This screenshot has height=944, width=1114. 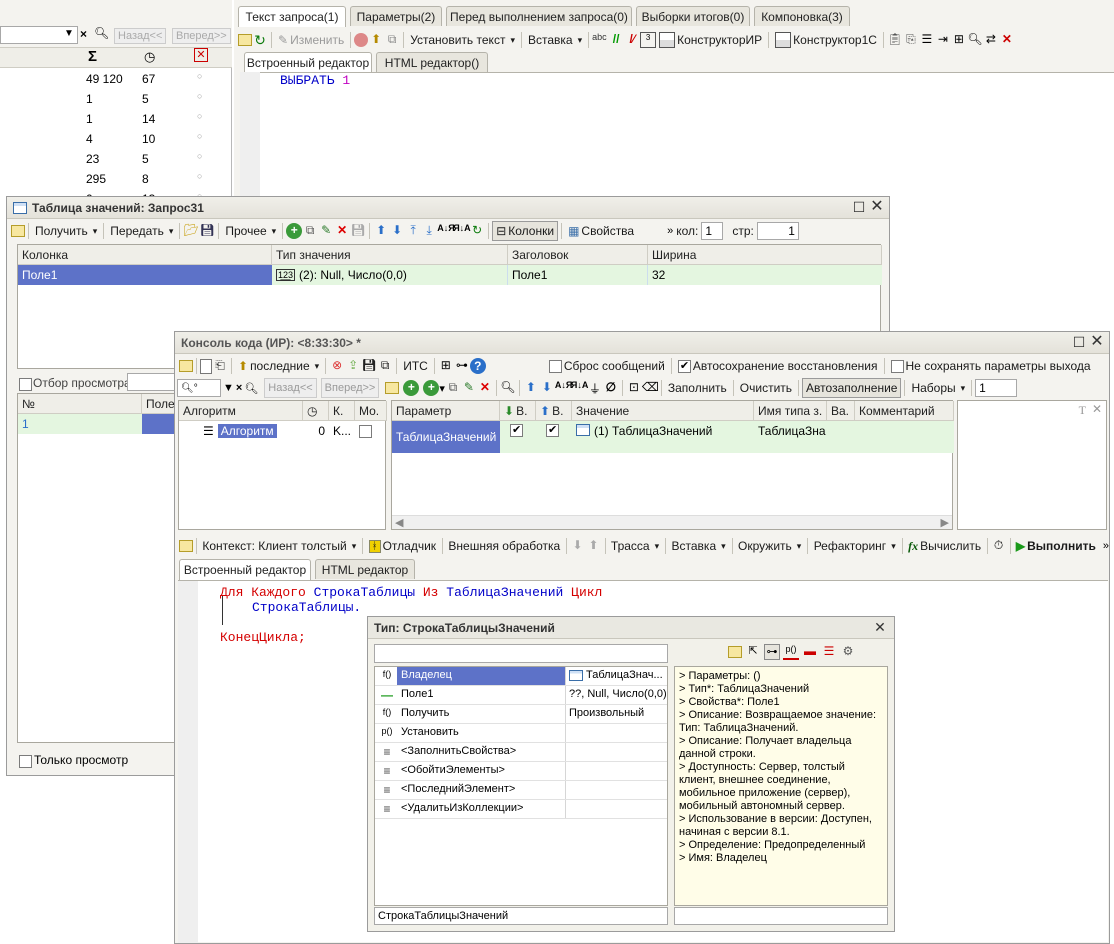 What do you see at coordinates (521, 752) in the screenshot?
I see `list-item: ≡ <ЗаполнитьСвойства>` at bounding box center [521, 752].